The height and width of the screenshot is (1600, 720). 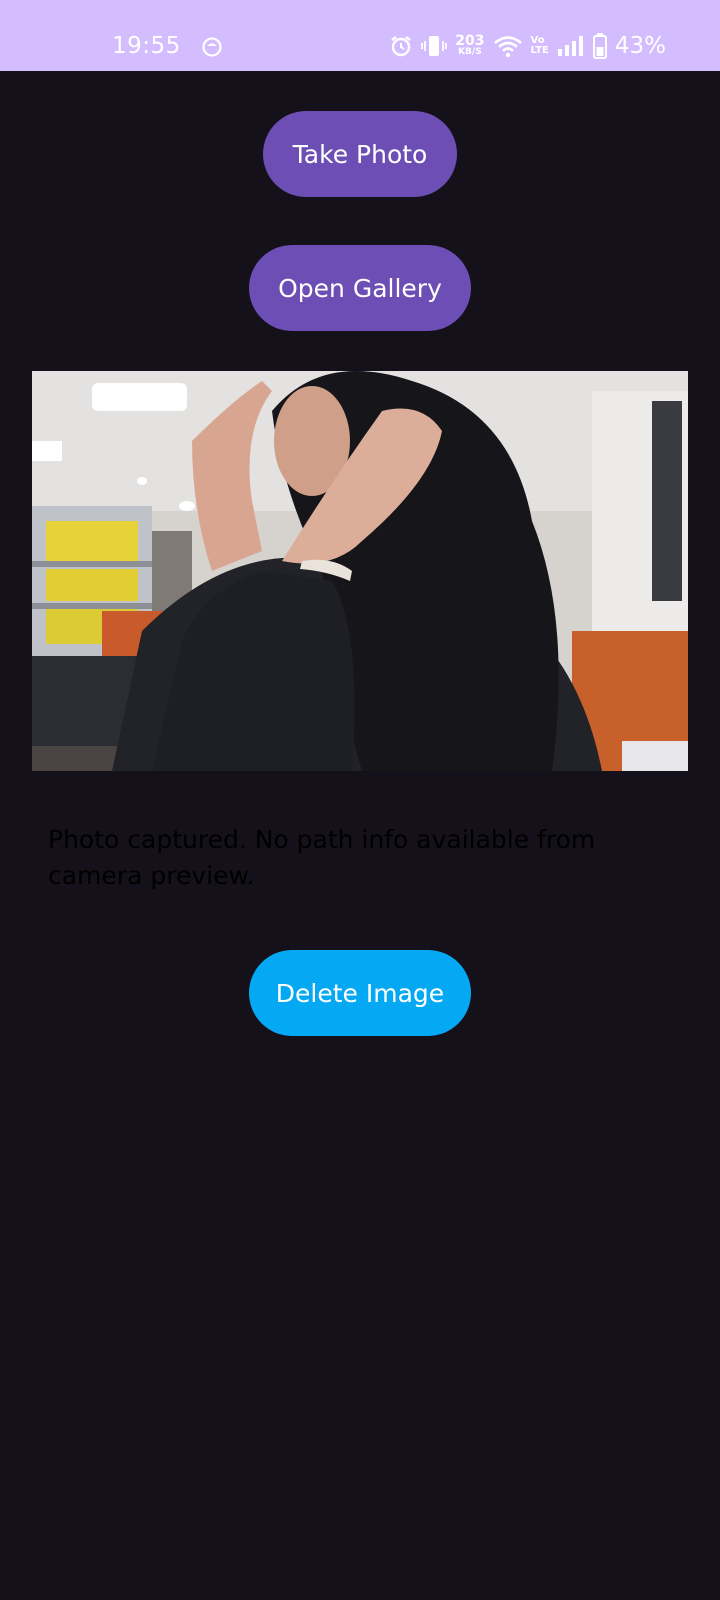 I want to click on open-gallery-button: Open Gallery, so click(x=360, y=288).